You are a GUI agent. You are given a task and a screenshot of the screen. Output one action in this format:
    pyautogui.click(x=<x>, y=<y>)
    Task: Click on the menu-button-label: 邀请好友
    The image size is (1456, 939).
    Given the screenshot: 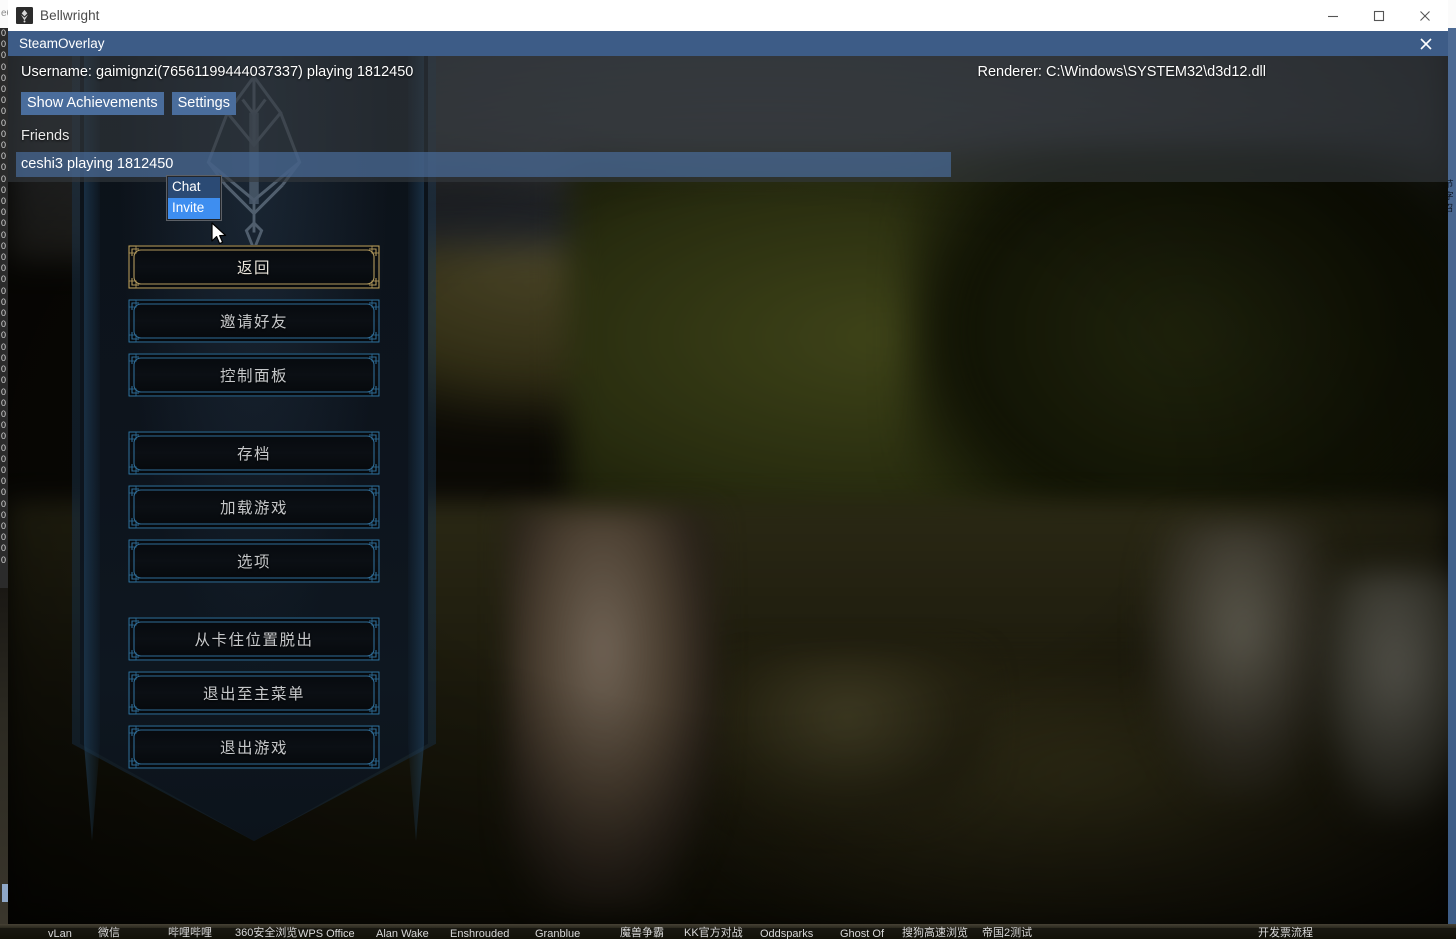 What is the action you would take?
    pyautogui.click(x=253, y=322)
    